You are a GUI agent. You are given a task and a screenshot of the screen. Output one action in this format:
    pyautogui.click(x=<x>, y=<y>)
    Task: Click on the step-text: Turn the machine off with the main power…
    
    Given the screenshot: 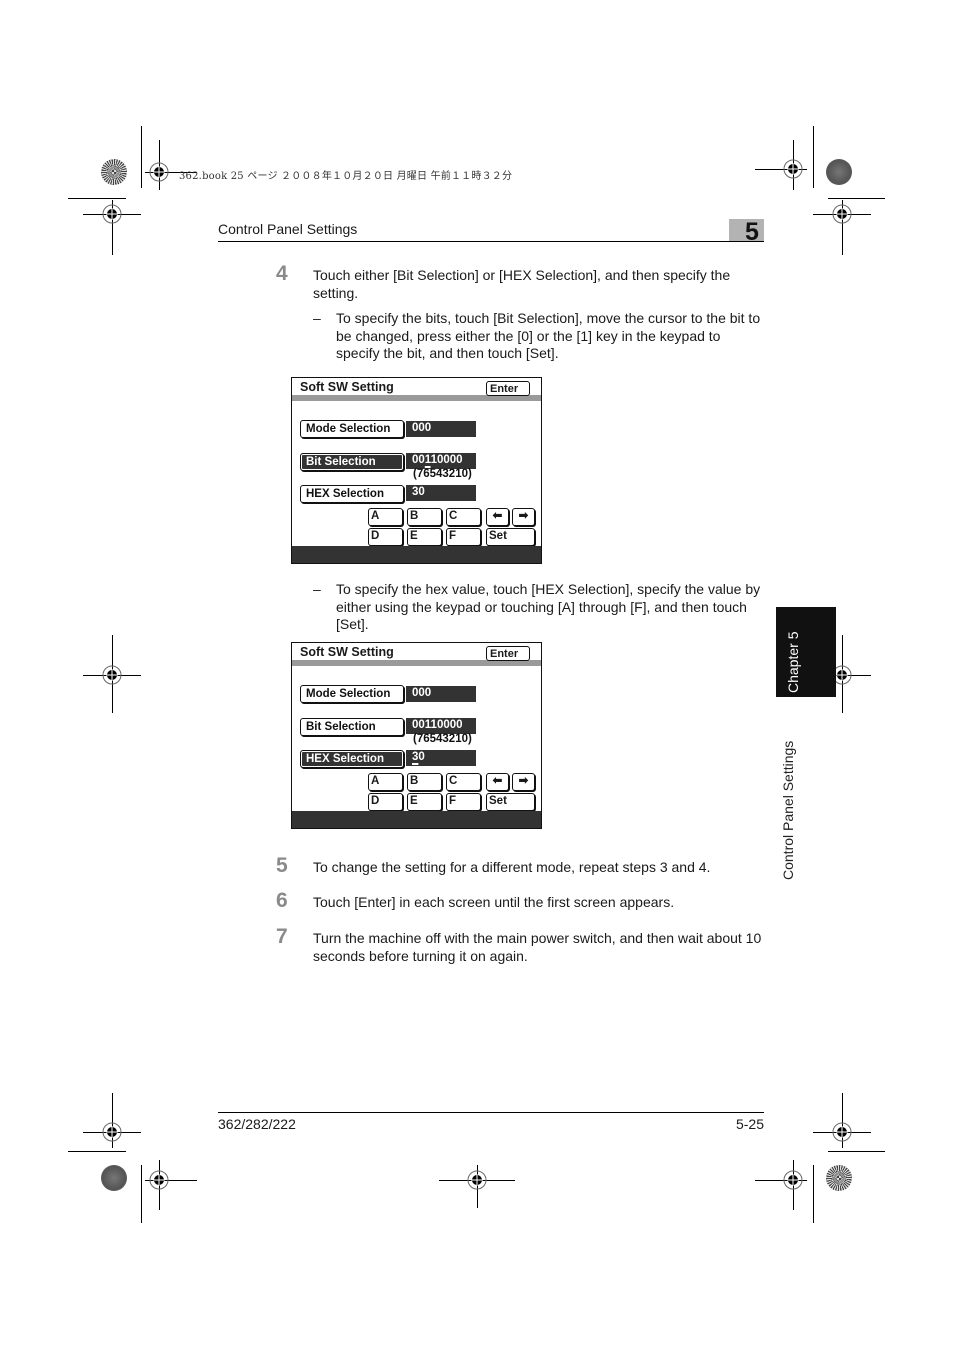 What is the action you would take?
    pyautogui.click(x=537, y=947)
    